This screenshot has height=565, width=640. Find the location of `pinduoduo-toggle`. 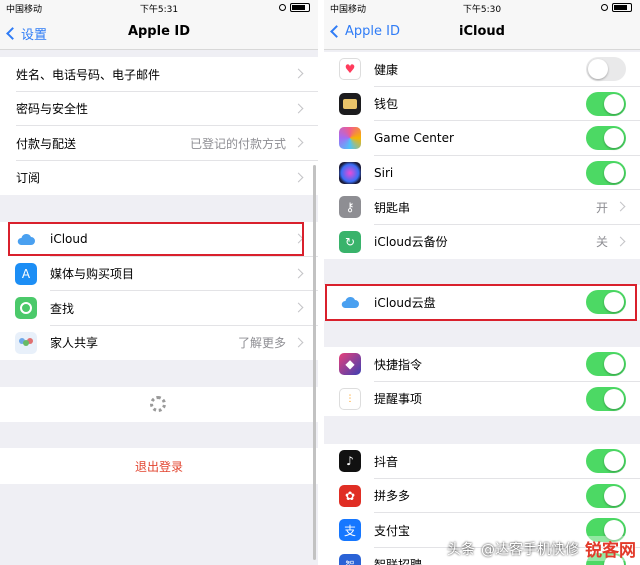

pinduoduo-toggle is located at coordinates (606, 495).